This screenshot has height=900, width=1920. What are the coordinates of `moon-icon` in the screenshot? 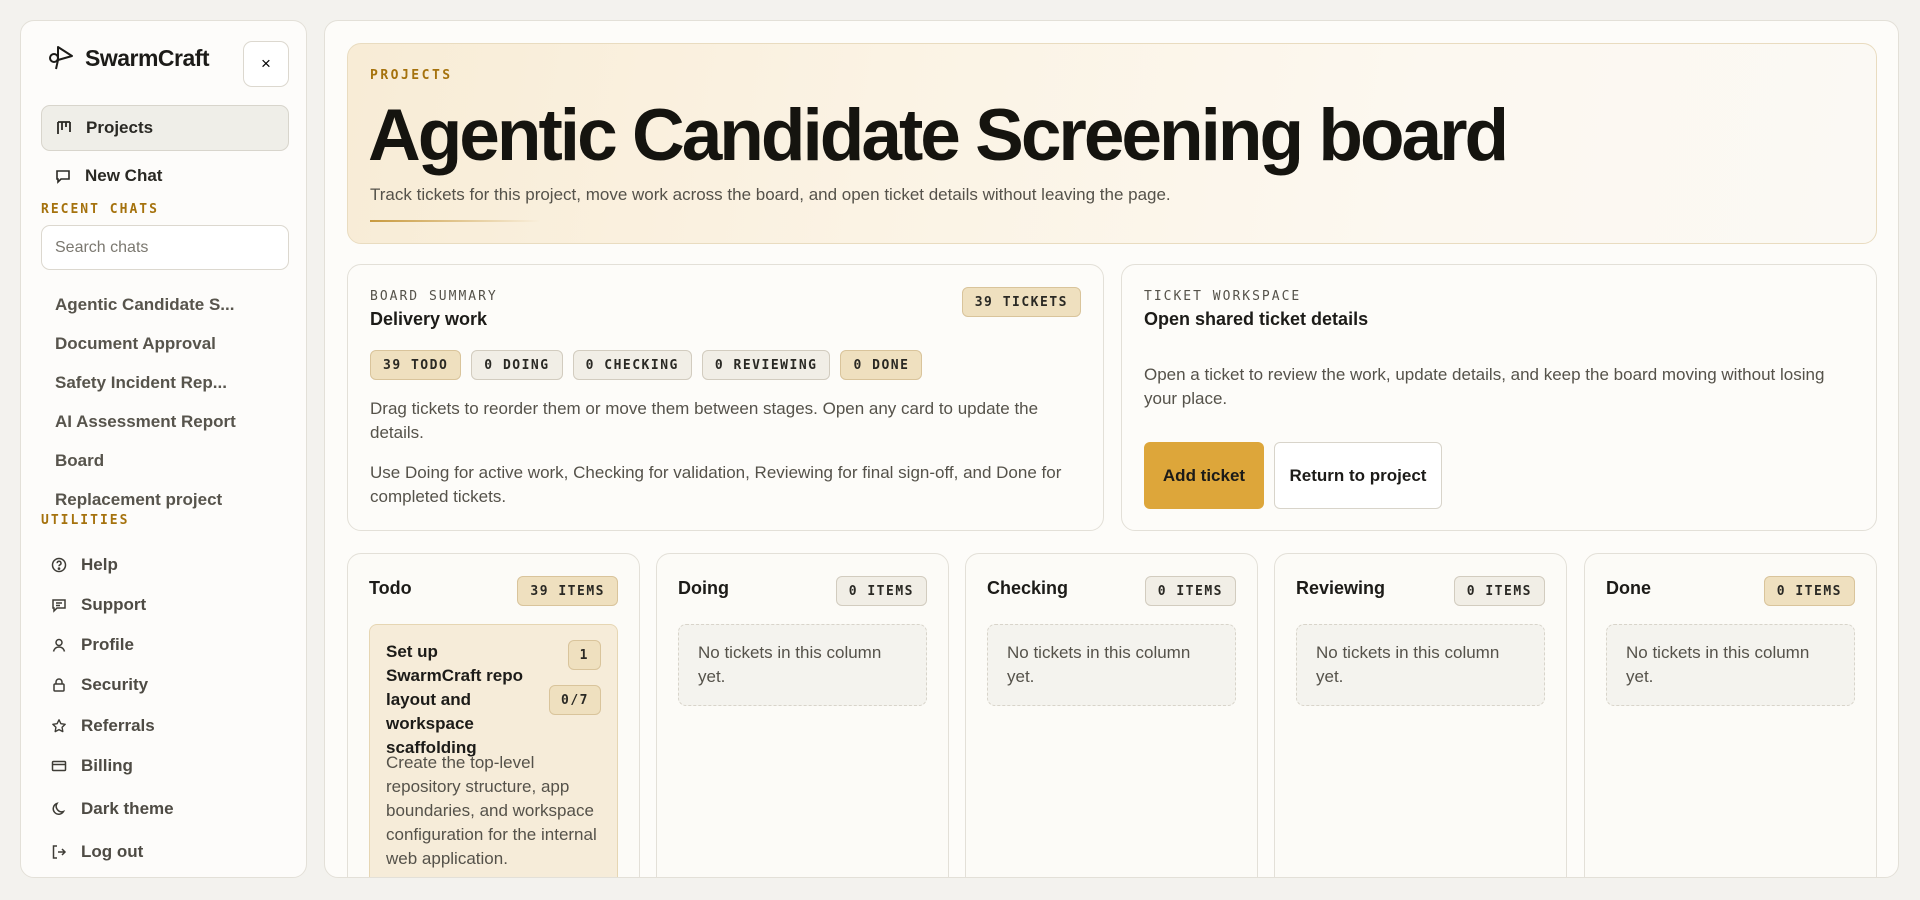 It's located at (59, 809).